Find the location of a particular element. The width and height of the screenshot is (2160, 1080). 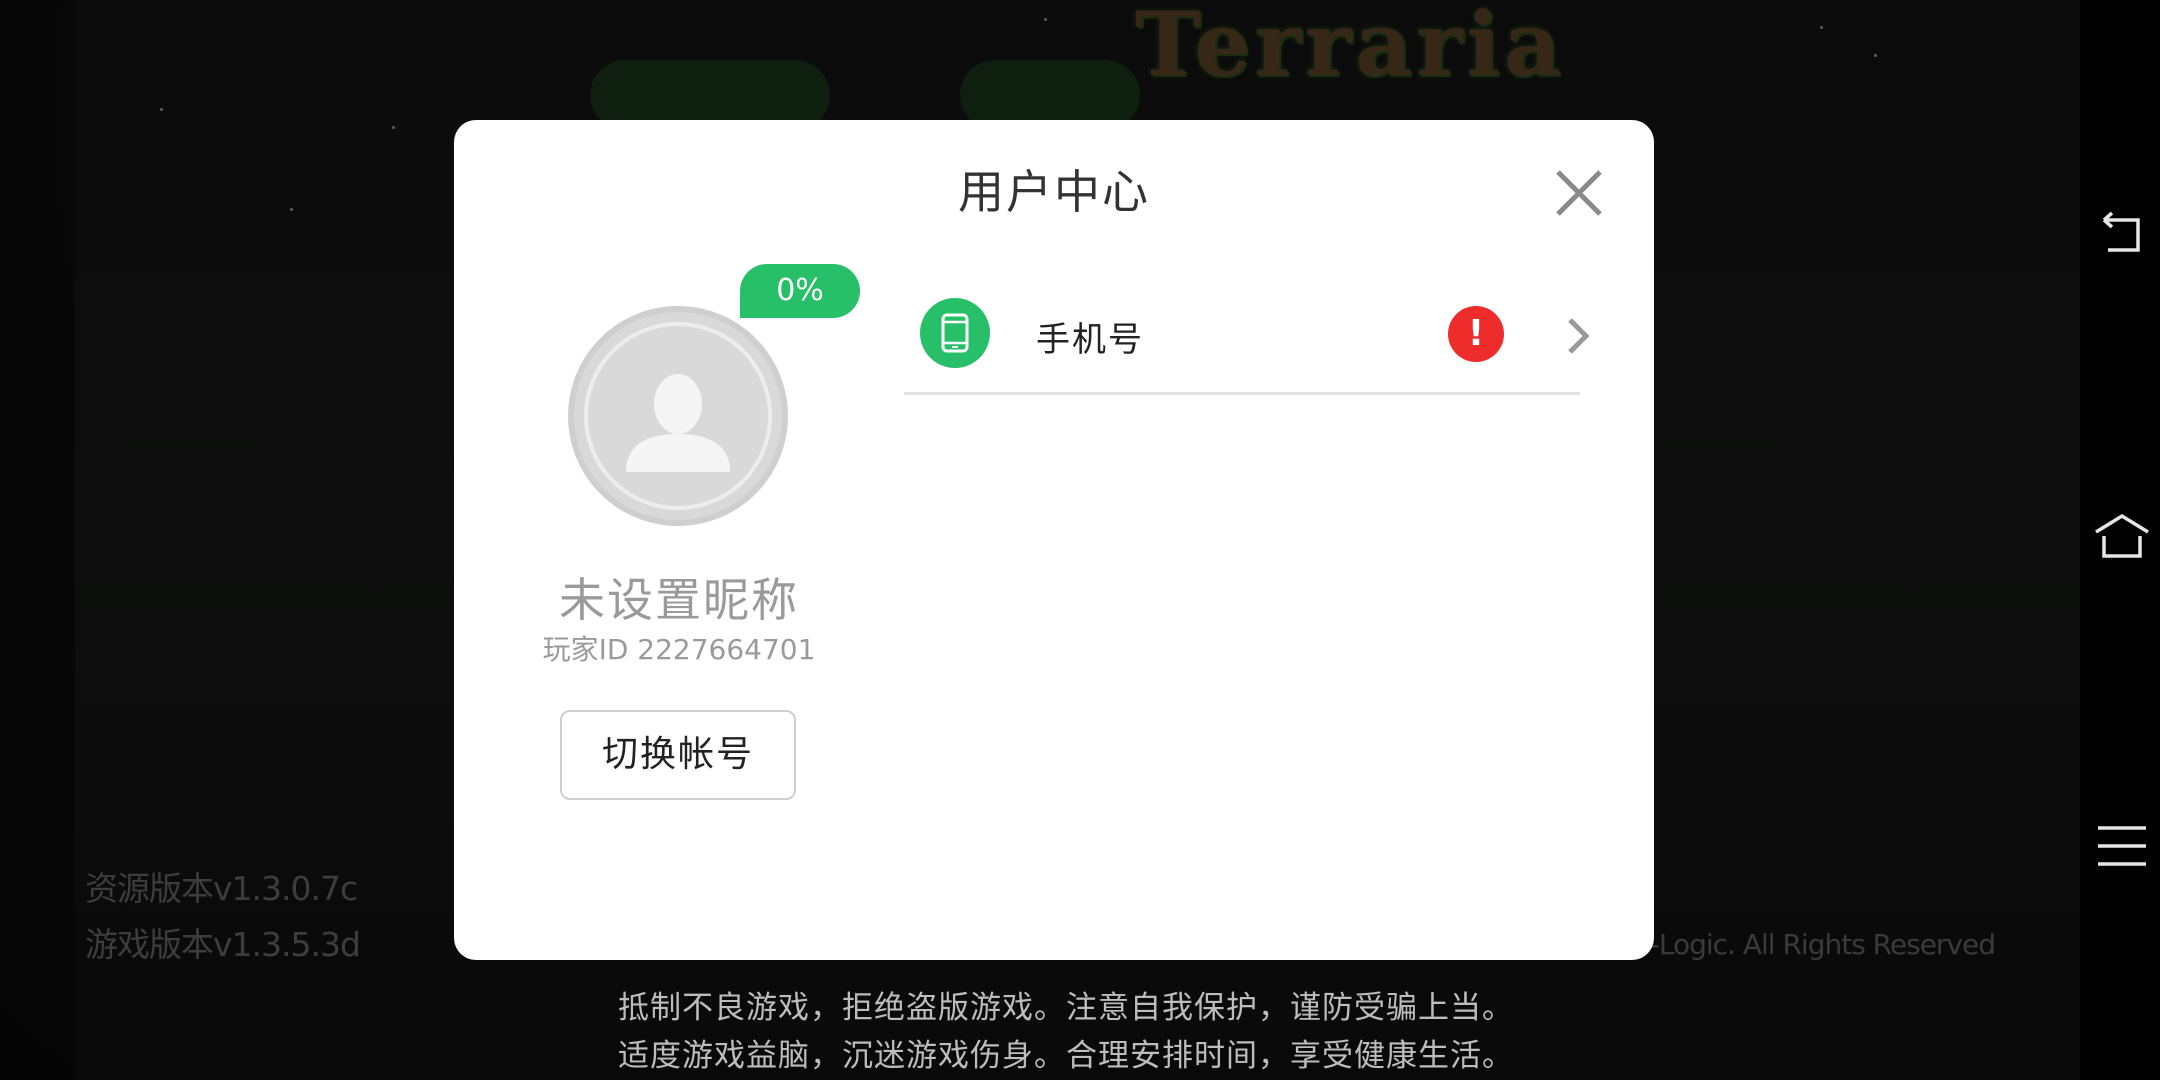

close-icon is located at coordinates (1579, 193).